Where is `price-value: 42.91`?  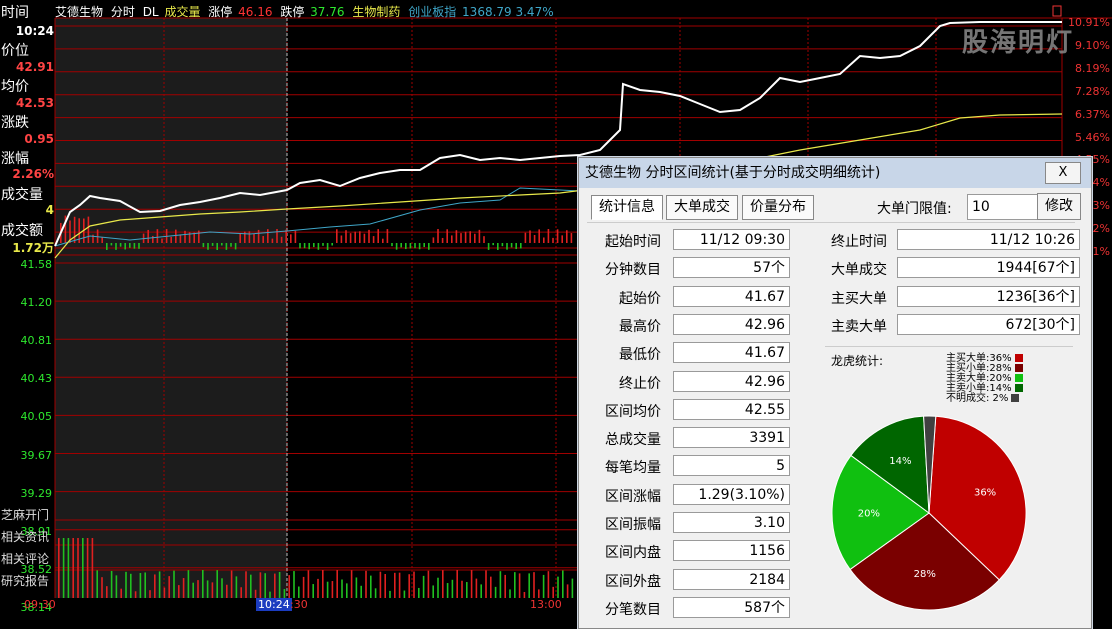 price-value: 42.91 is located at coordinates (35, 67).